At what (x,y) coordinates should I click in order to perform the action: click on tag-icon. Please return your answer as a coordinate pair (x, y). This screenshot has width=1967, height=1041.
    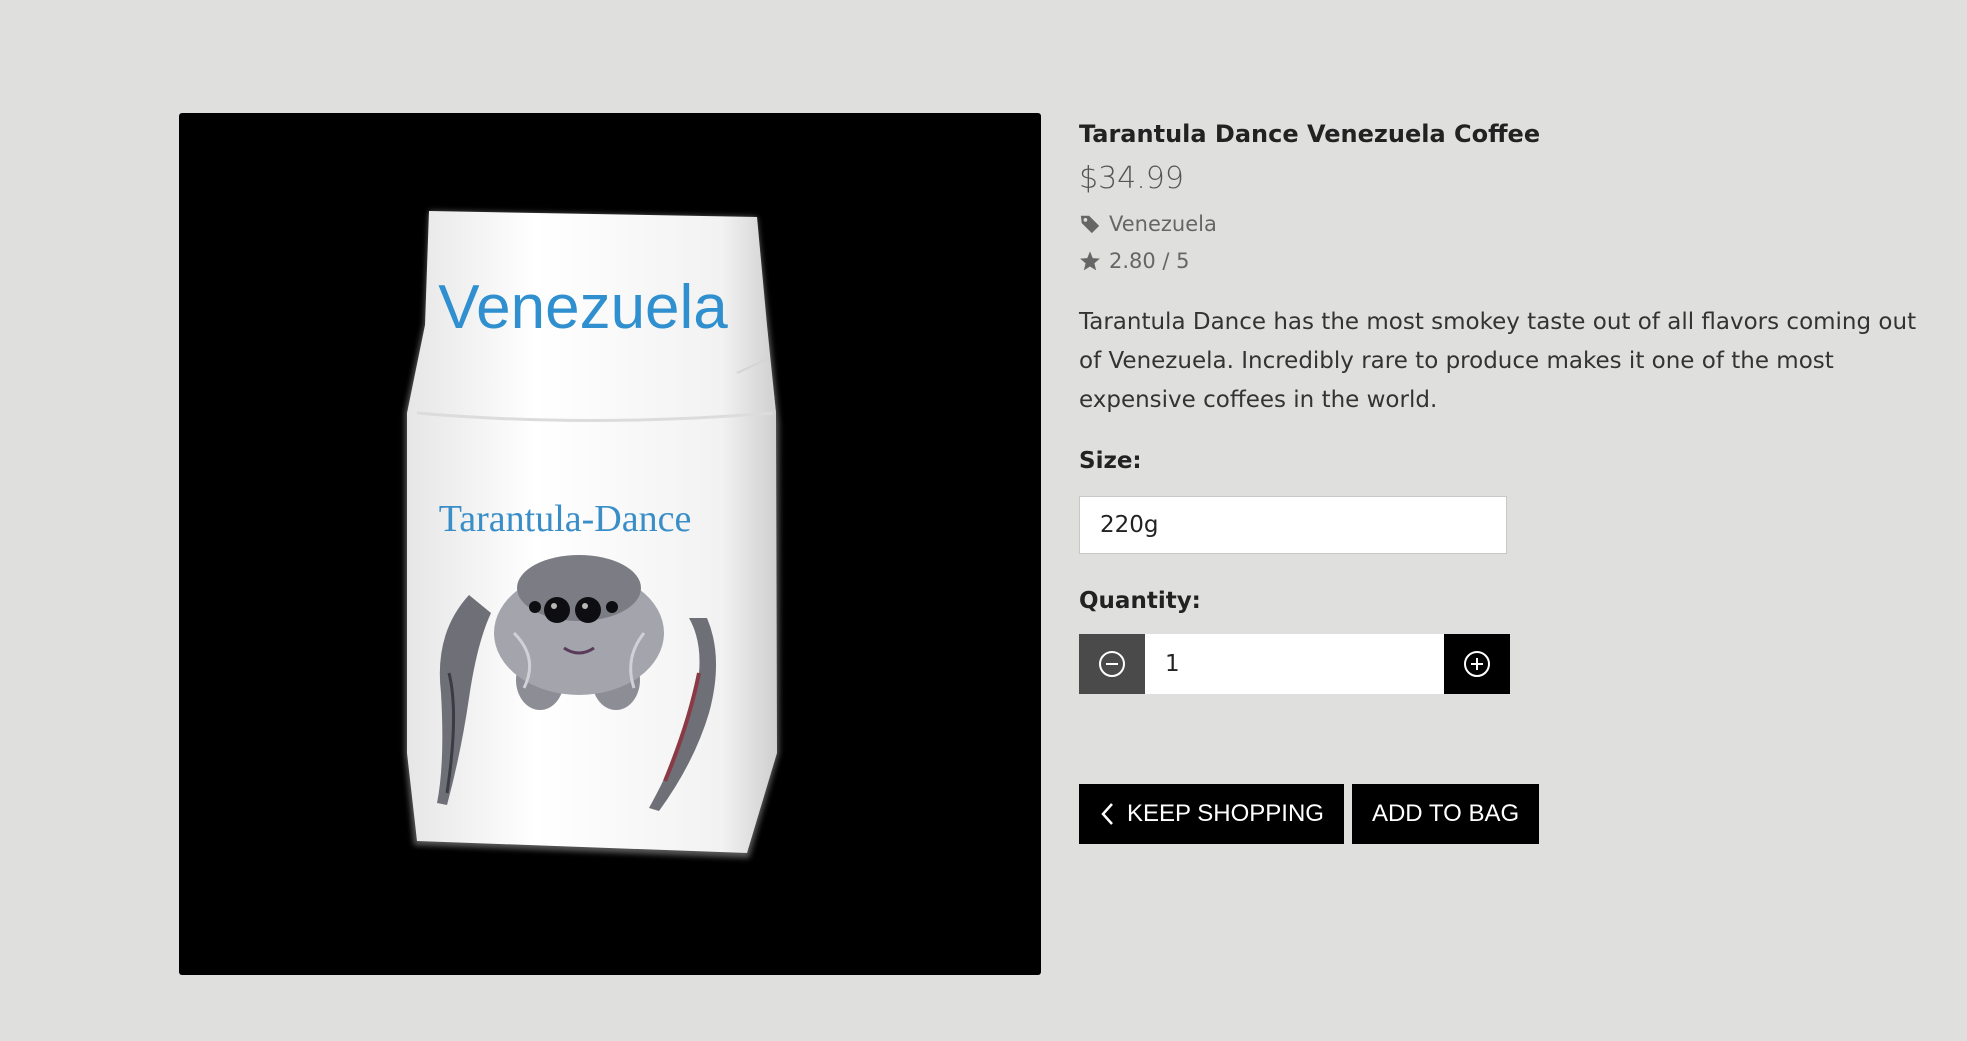
    Looking at the image, I should click on (1090, 224).